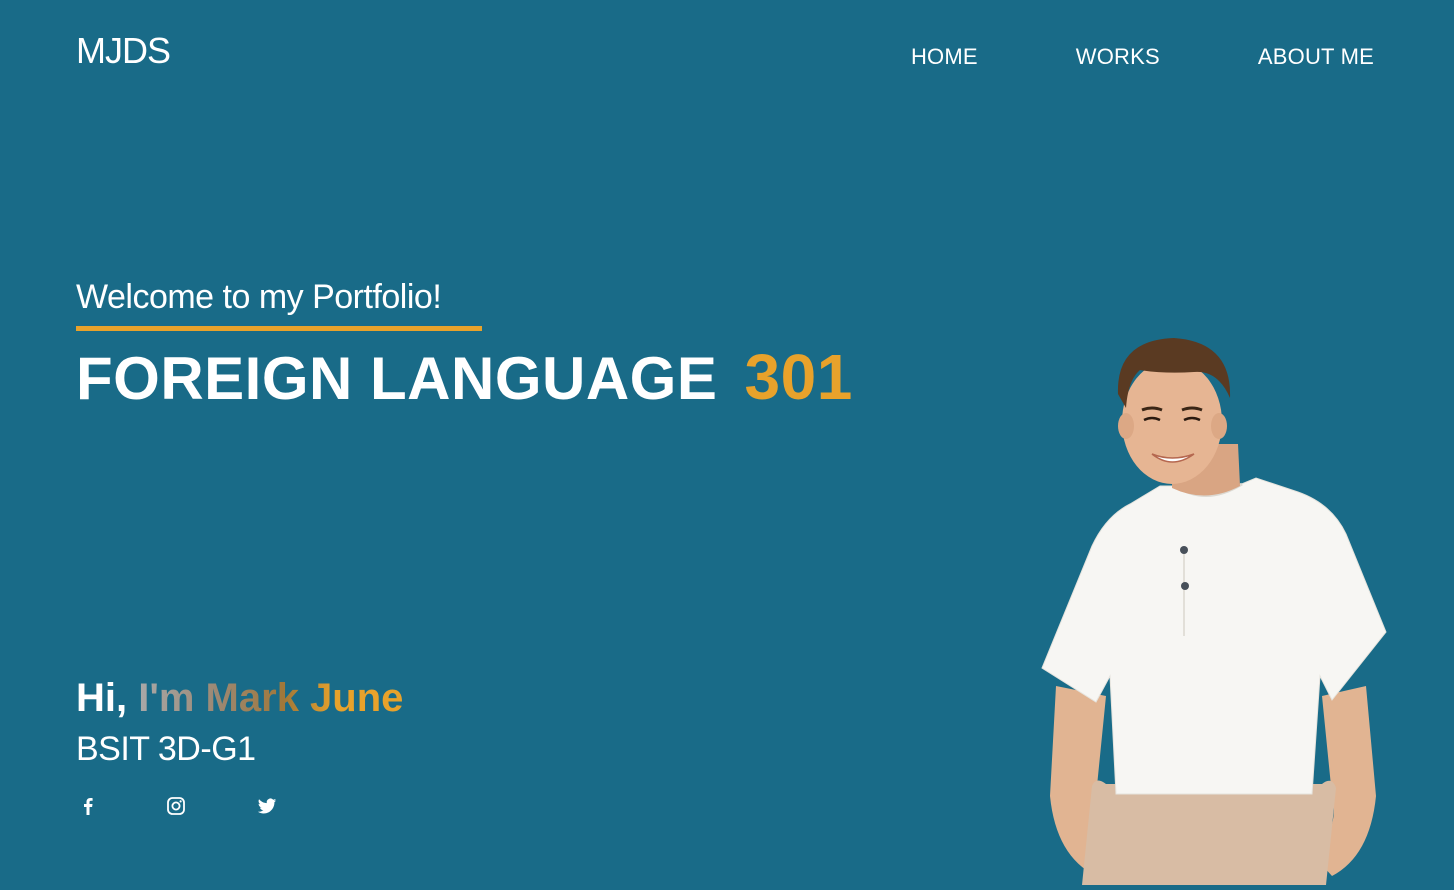 This screenshot has width=1454, height=890. What do you see at coordinates (1316, 57) in the screenshot?
I see `nav-about-me: ABOUT ME` at bounding box center [1316, 57].